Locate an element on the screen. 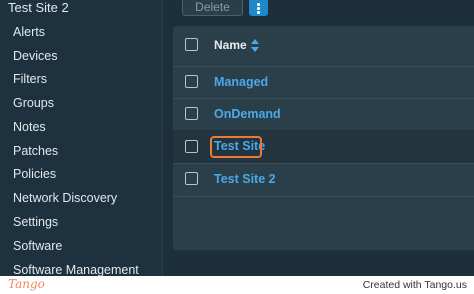  delete-button: Delete is located at coordinates (212, 8).